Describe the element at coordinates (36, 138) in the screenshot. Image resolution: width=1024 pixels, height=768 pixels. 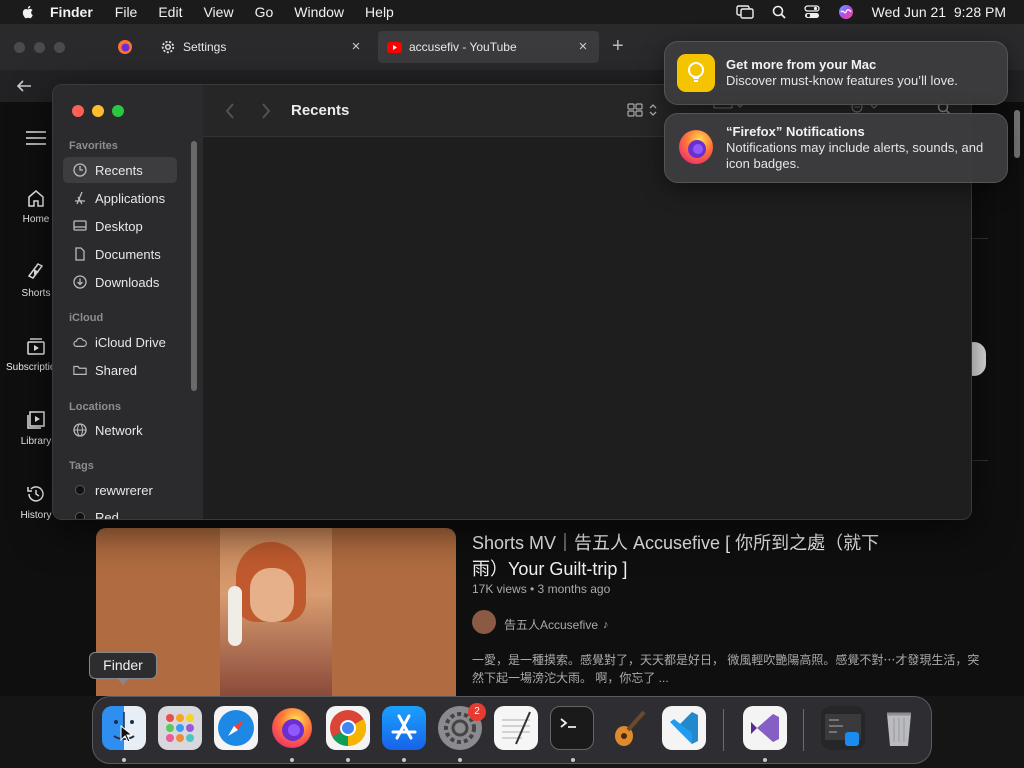
I see `hamburger-menu-icon` at that location.